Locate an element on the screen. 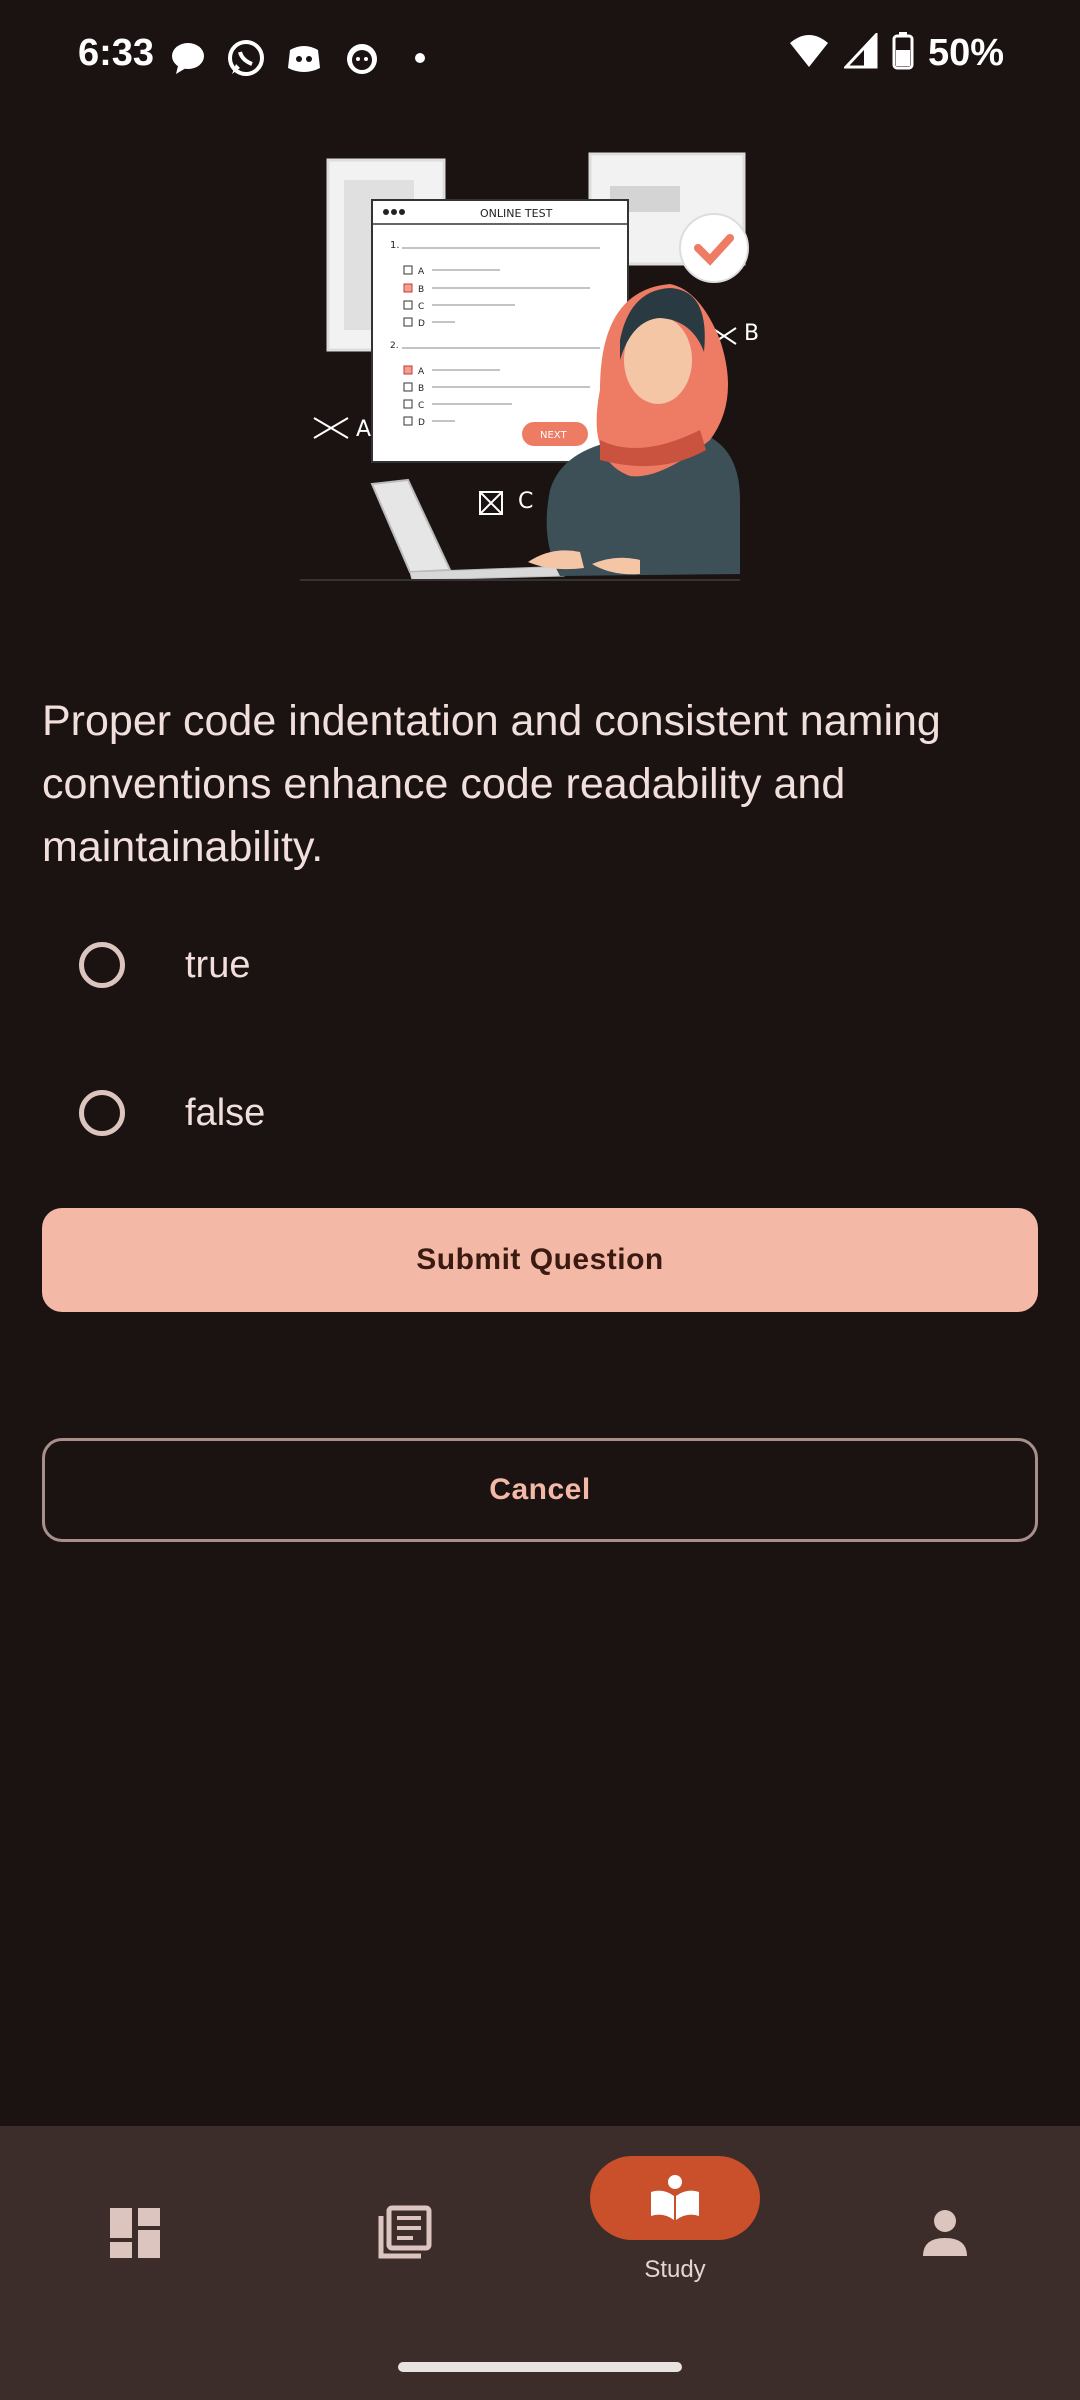  whatsapp-icon is located at coordinates (246, 58).